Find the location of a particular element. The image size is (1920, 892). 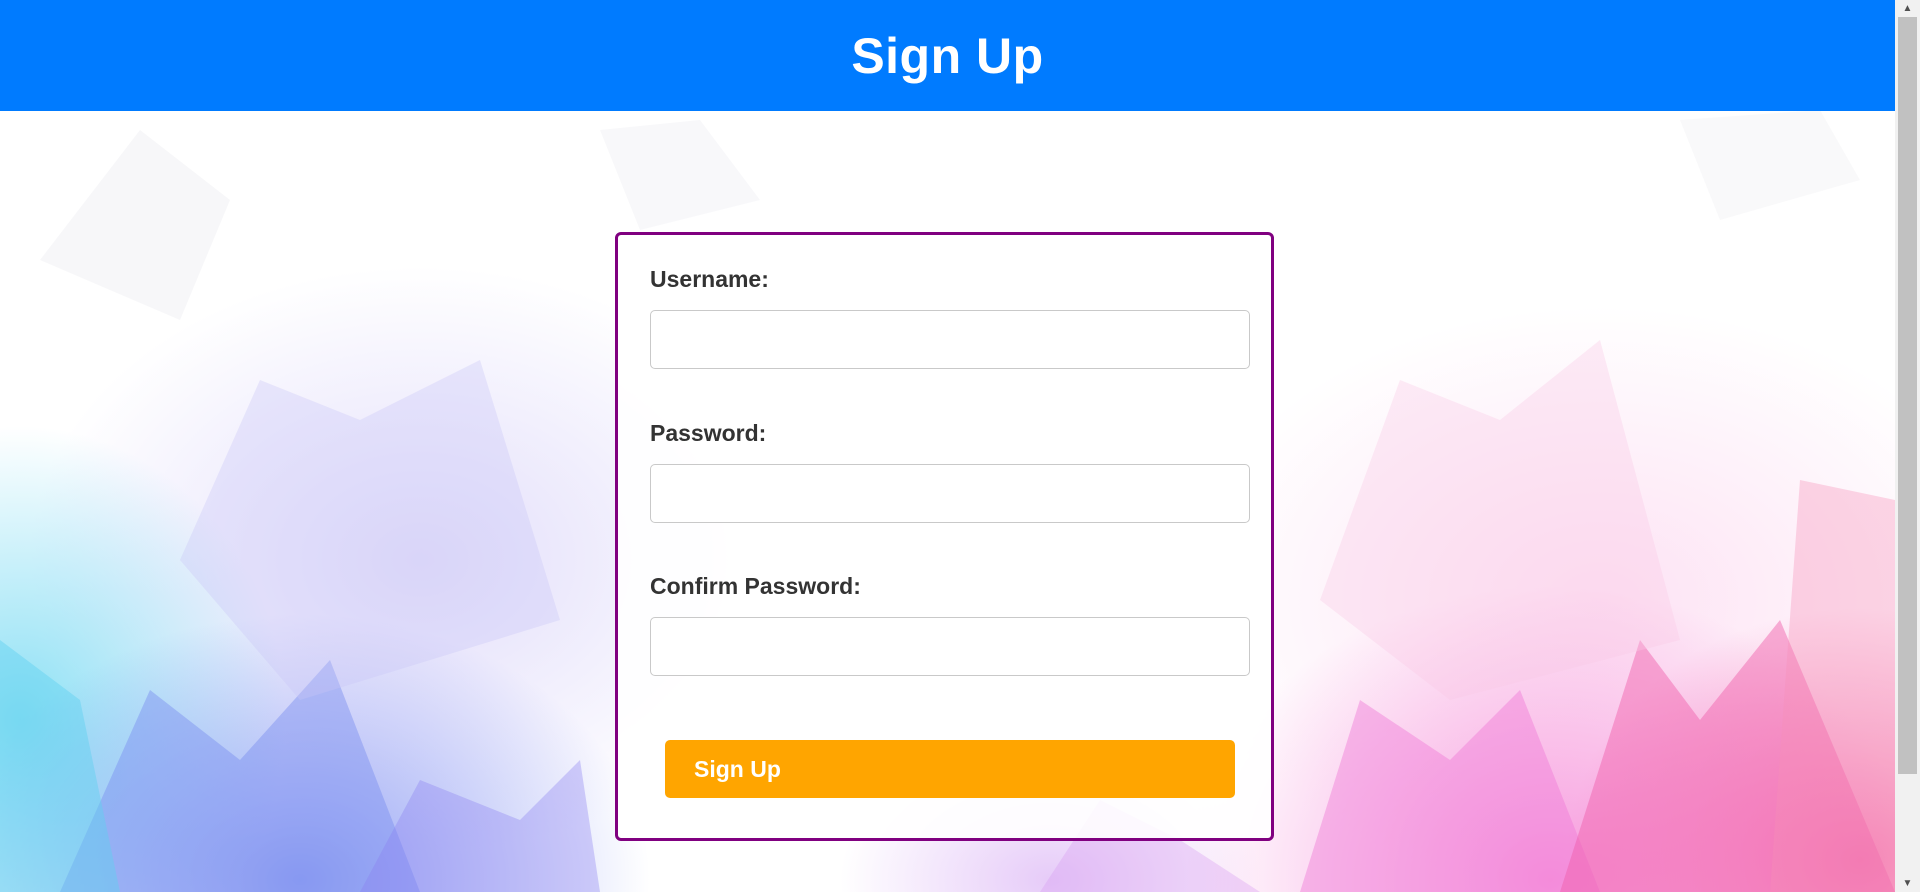

scroll-up-arrow-icon: ▲ is located at coordinates (1907, 8).